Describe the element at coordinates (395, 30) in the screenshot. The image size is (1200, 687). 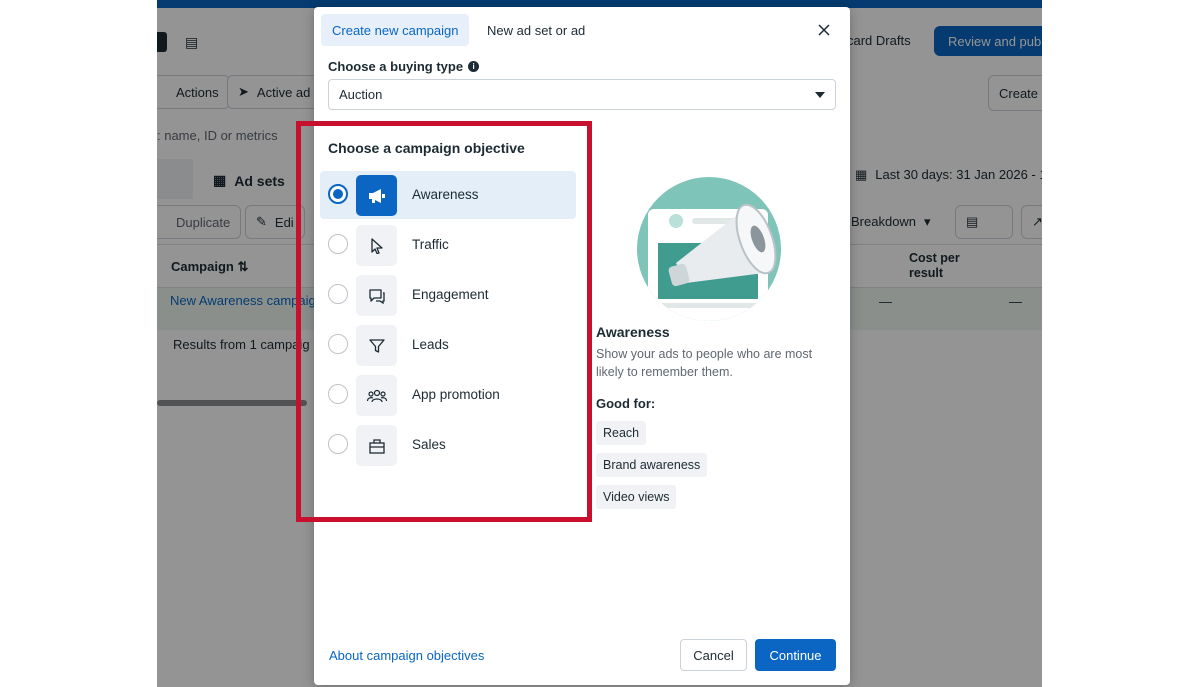
I see `tab-create-new-campaign: Create new campaign` at that location.